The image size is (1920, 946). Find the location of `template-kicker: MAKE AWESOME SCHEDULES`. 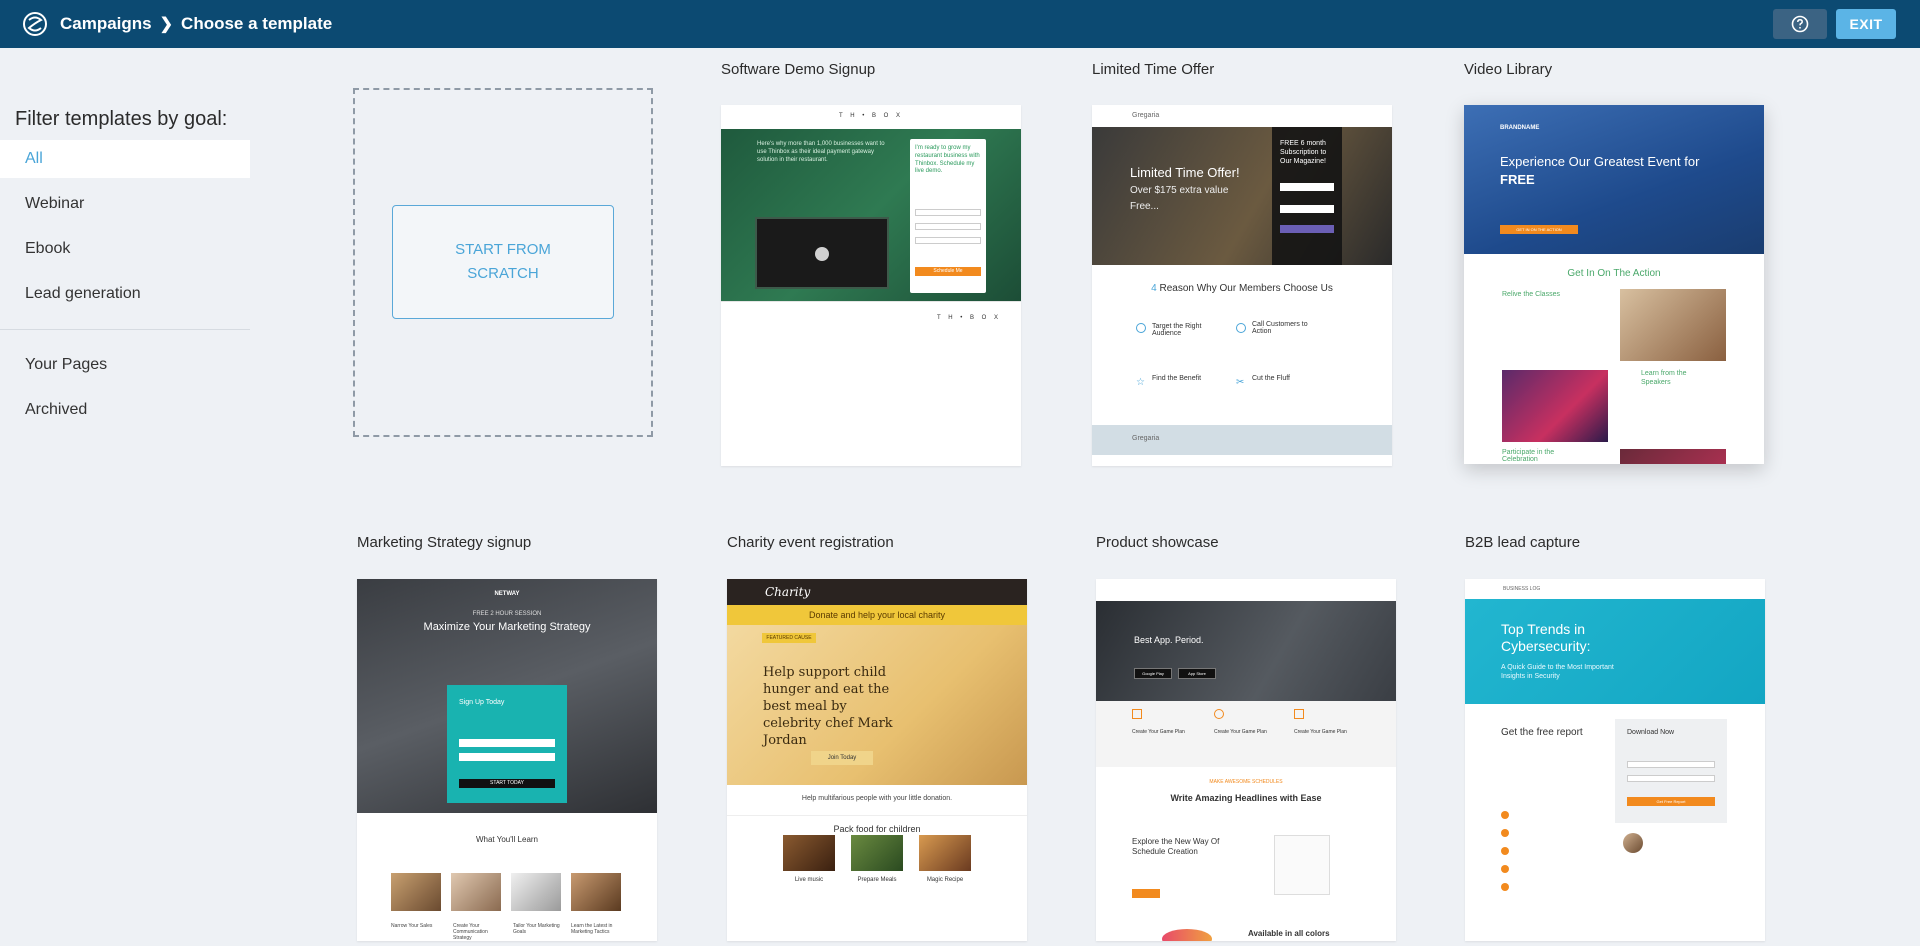

template-kicker: MAKE AWESOME SCHEDULES is located at coordinates (1246, 782).